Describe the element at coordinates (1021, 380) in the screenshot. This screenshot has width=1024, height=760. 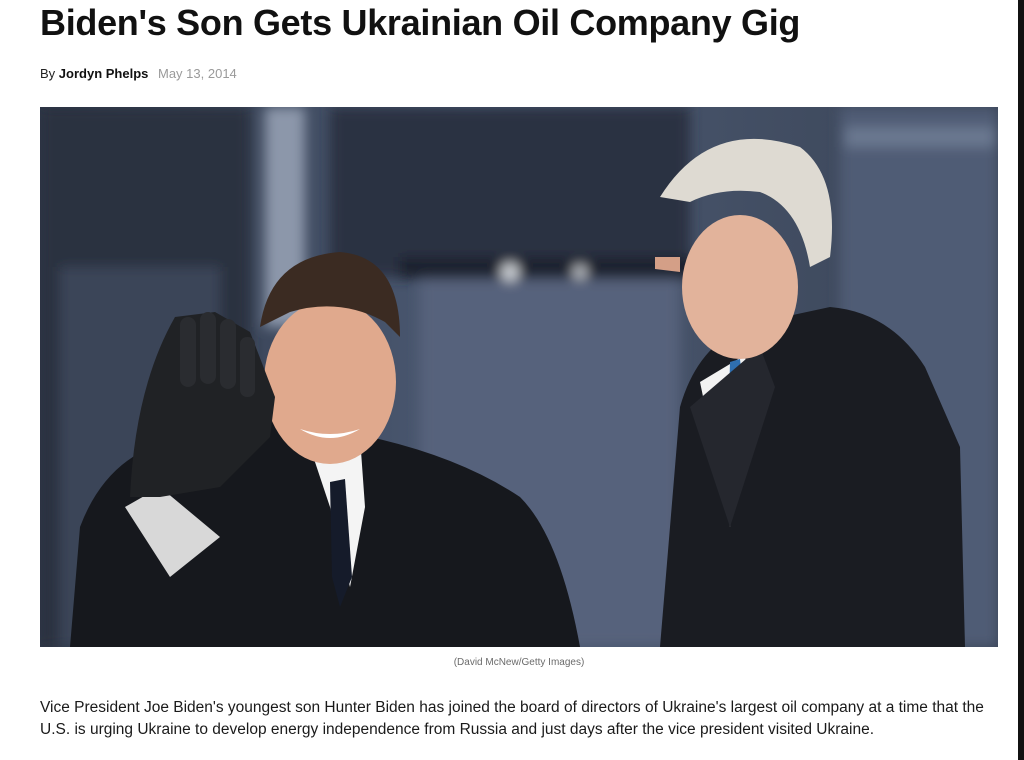
I see `window-edge` at that location.